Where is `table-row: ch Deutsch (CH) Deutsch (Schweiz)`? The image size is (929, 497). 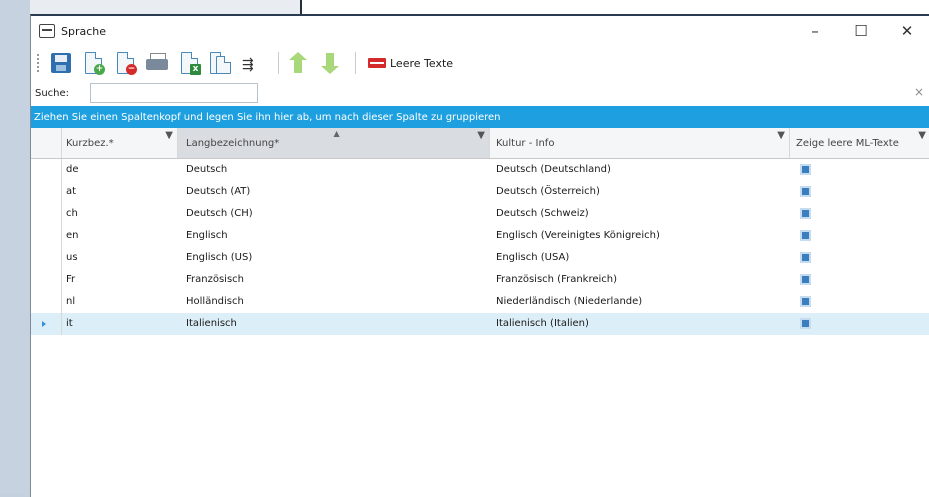 table-row: ch Deutsch (CH) Deutsch (Schweiz) is located at coordinates (480, 214).